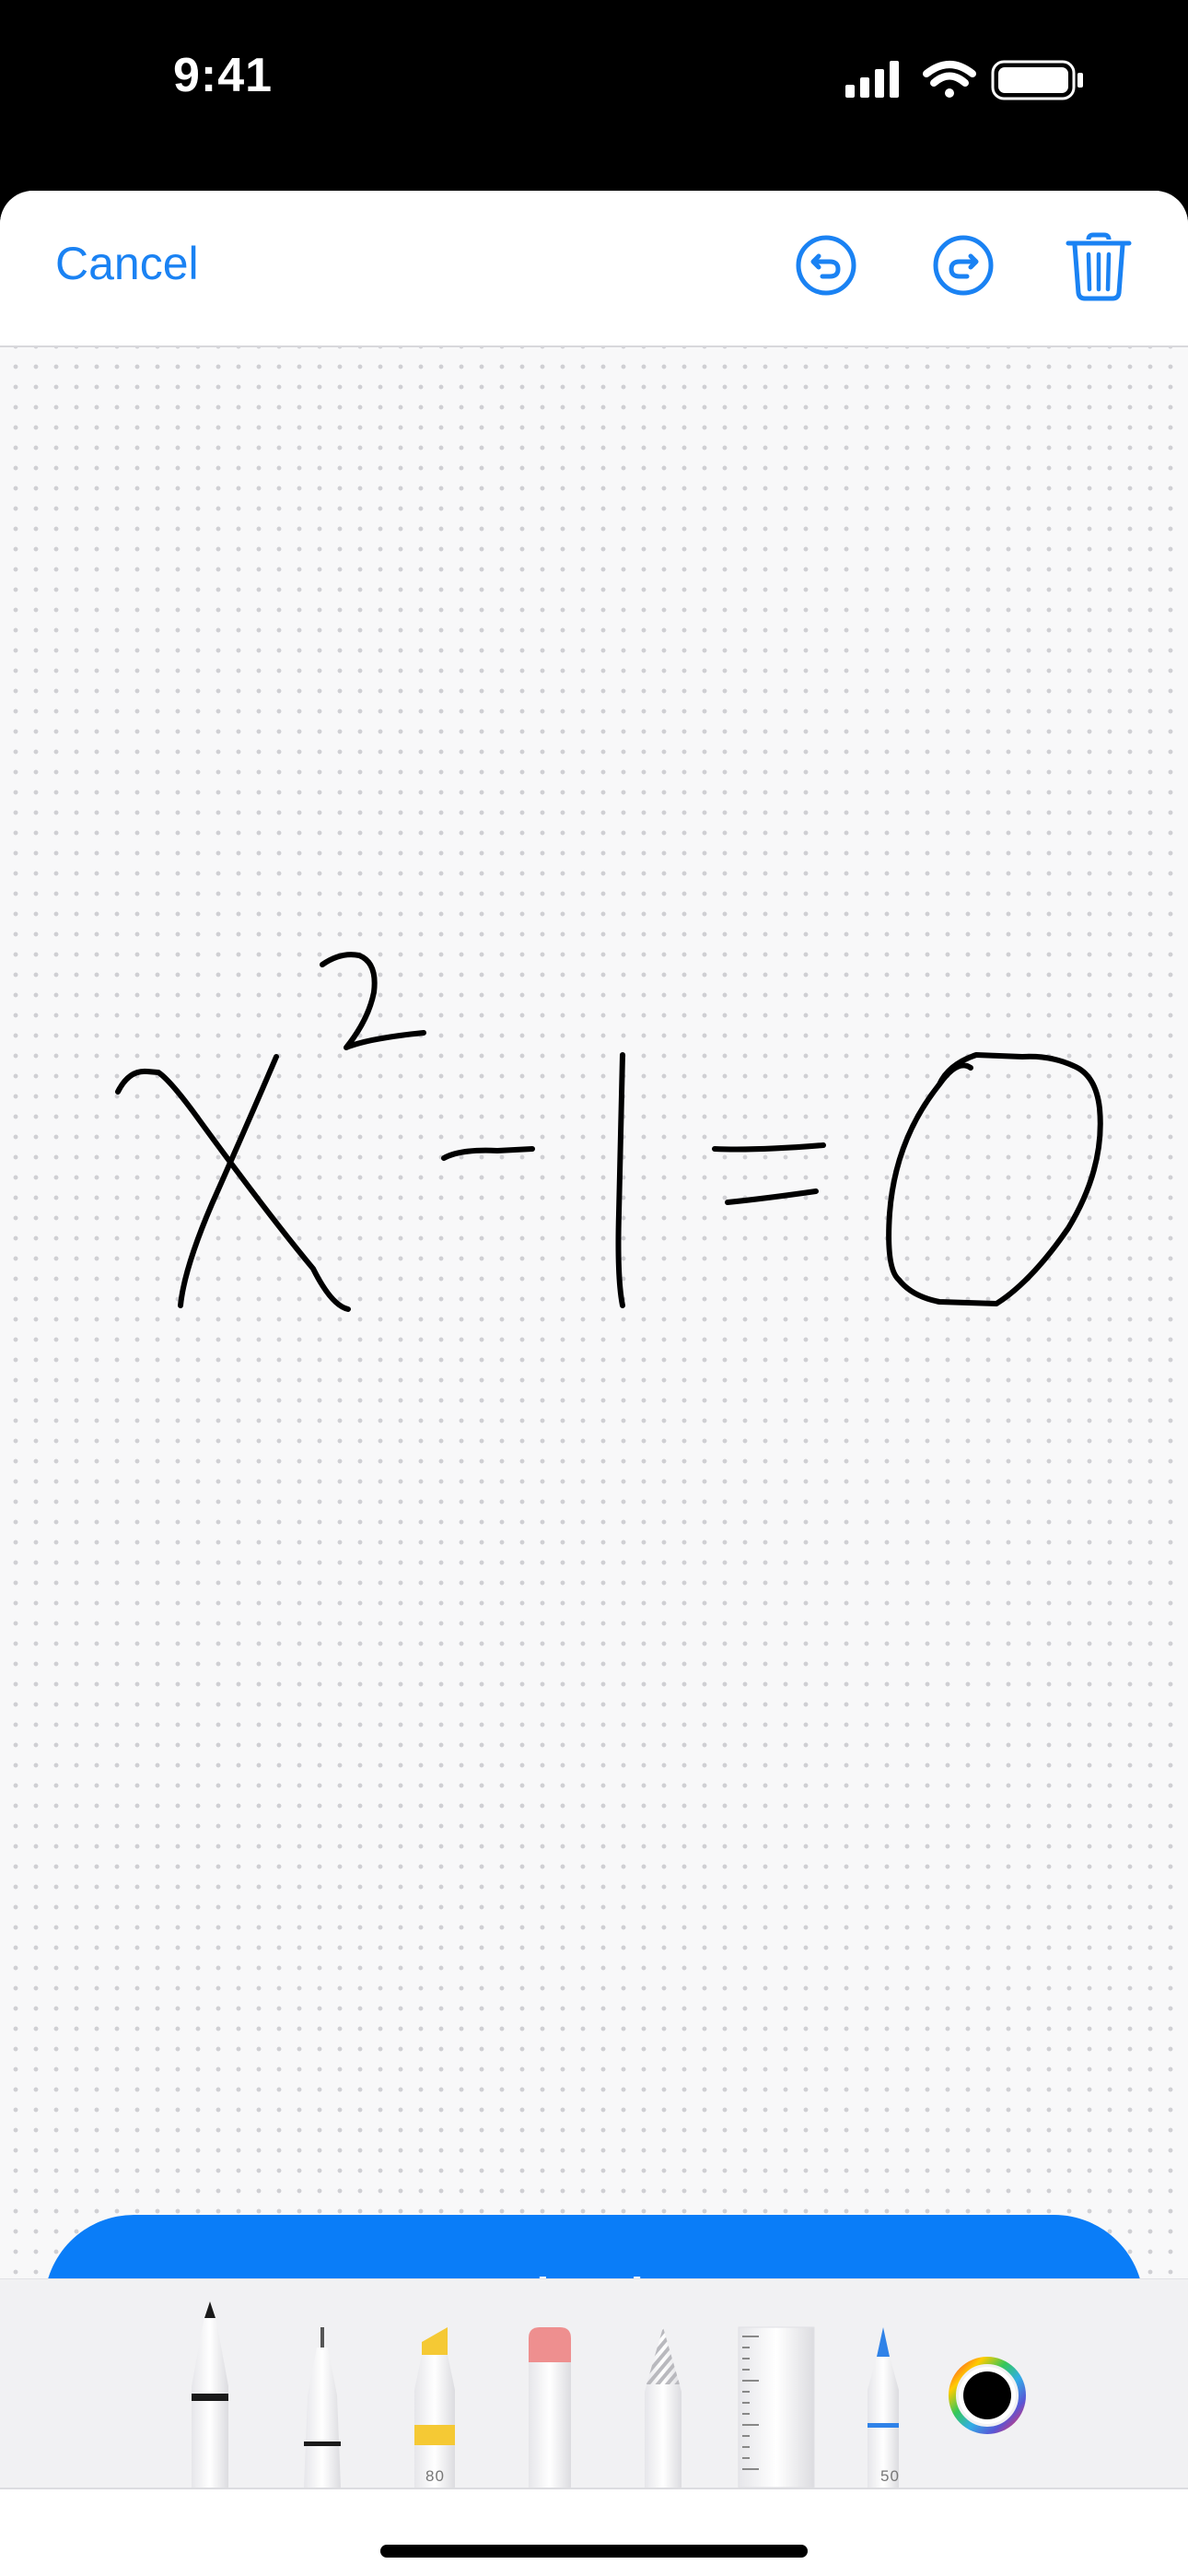 The image size is (1188, 2576). I want to click on battery-icon, so click(1037, 80).